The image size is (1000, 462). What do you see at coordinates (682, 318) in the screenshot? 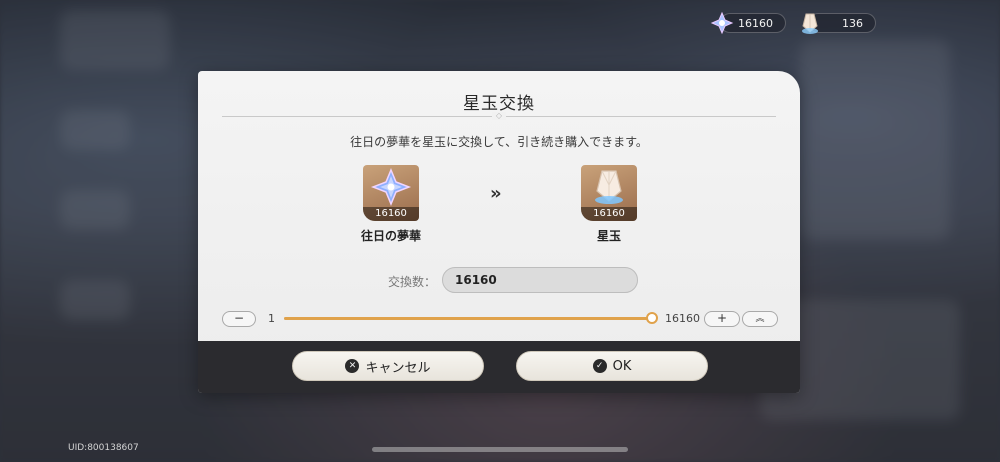
I see `slider-max-value: 16160` at bounding box center [682, 318].